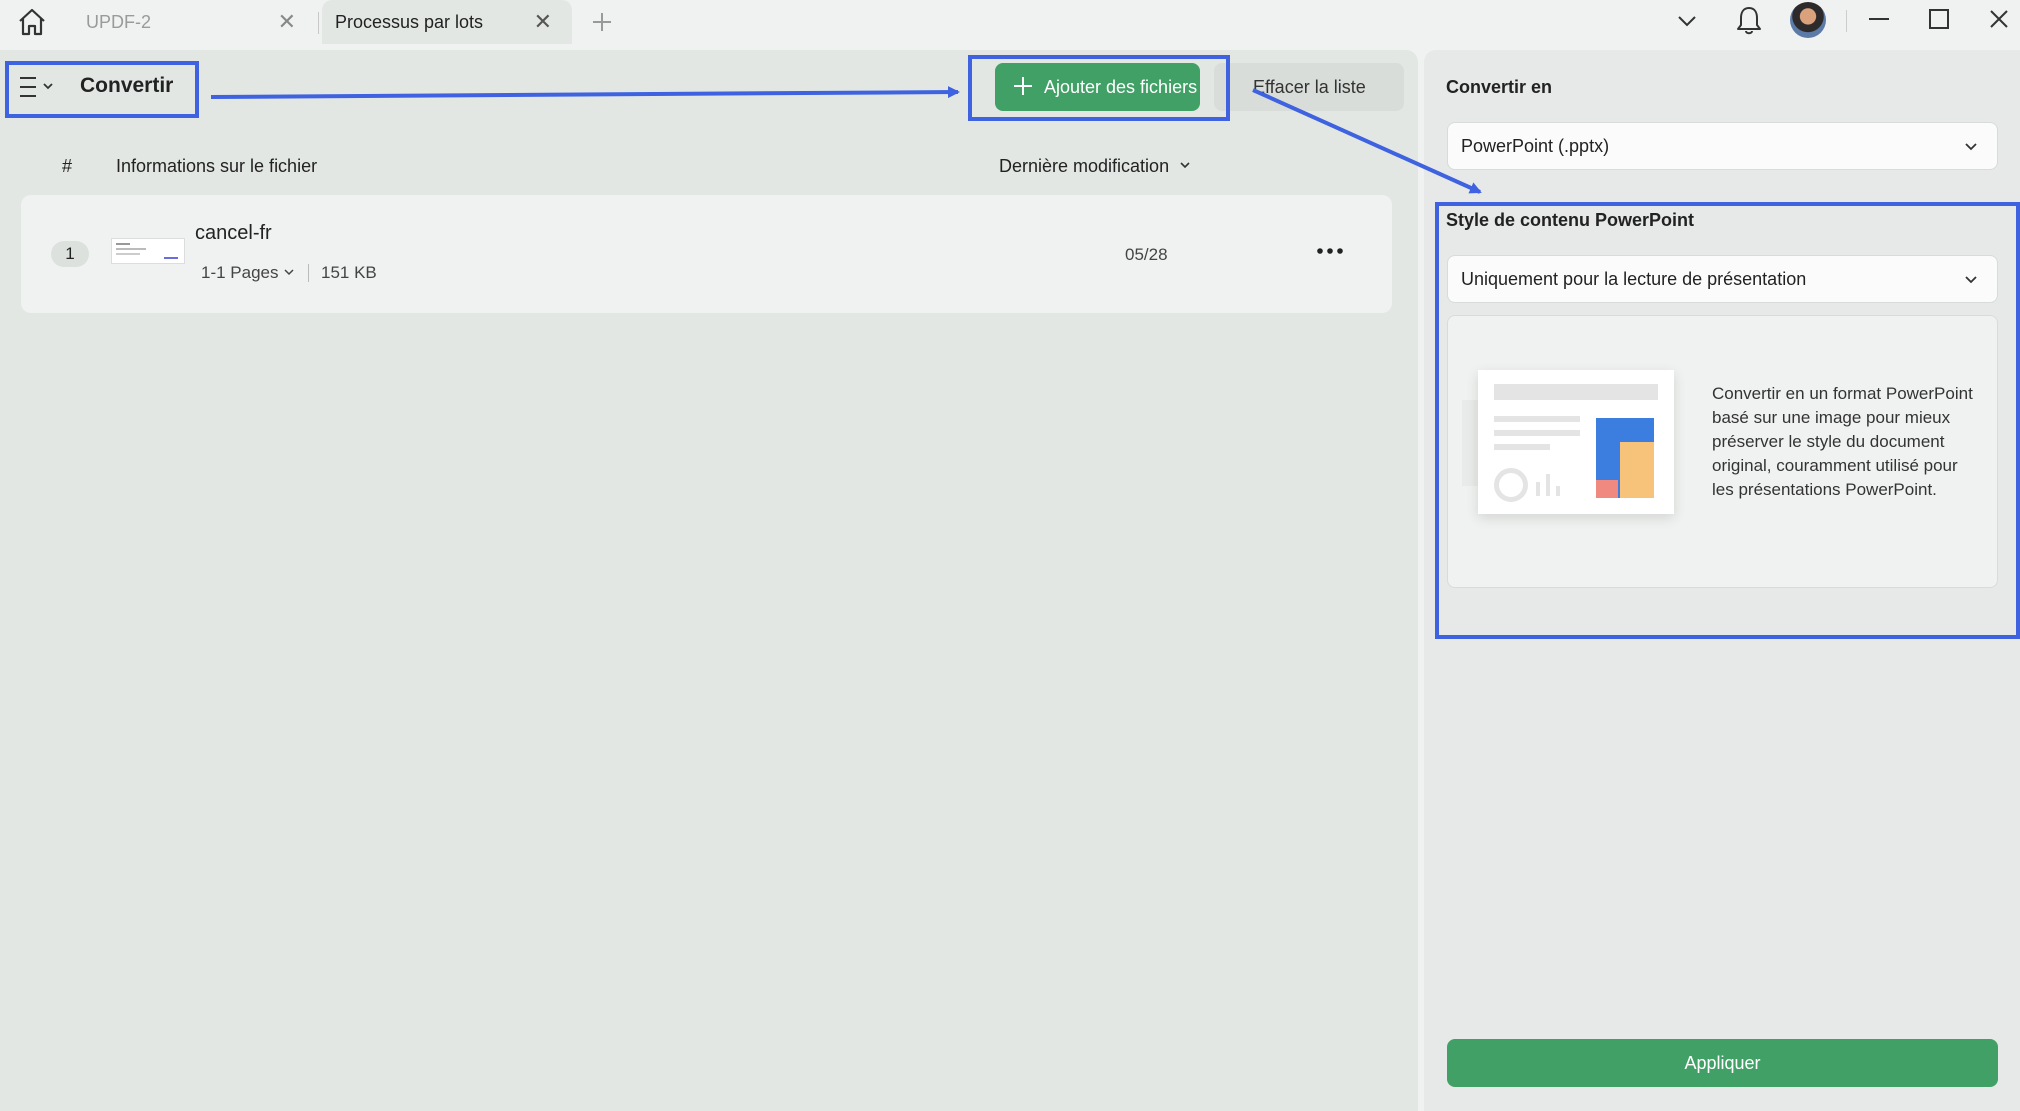 This screenshot has width=2020, height=1111. I want to click on highlight-convert-title, so click(102, 89).